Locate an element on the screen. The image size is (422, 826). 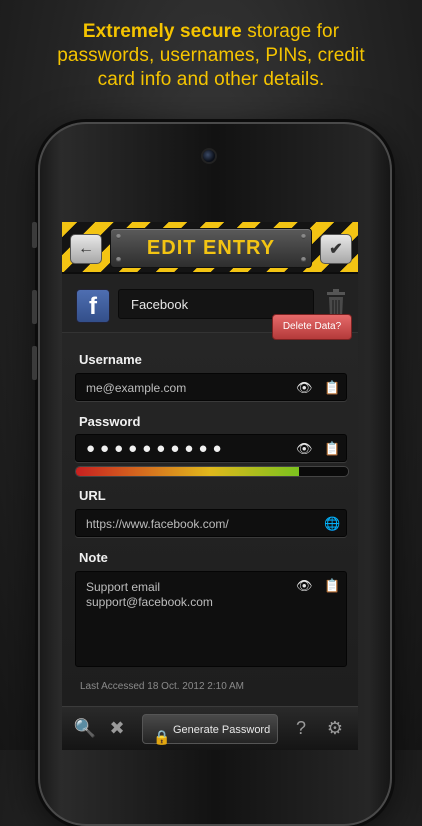
search-icon: 🔍 is located at coordinates (85, 728).